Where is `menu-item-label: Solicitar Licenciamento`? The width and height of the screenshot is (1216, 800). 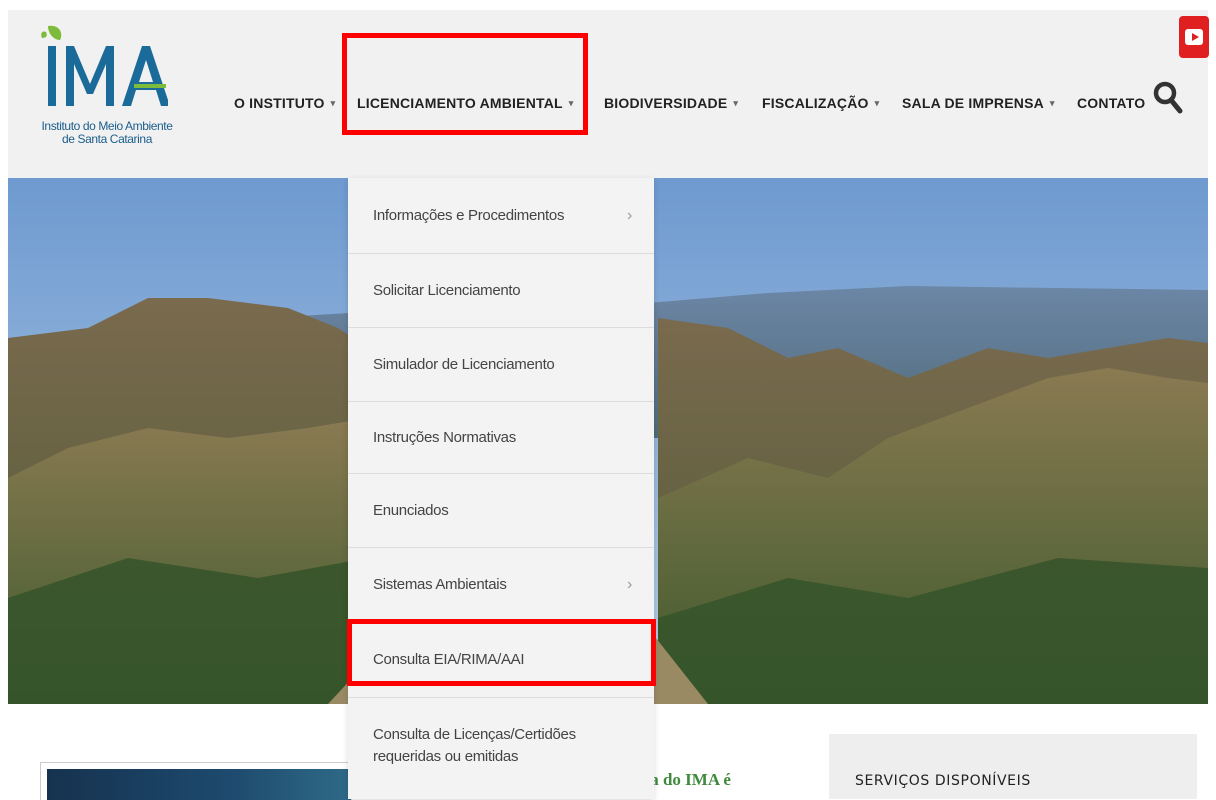
menu-item-label: Solicitar Licenciamento is located at coordinates (447, 290).